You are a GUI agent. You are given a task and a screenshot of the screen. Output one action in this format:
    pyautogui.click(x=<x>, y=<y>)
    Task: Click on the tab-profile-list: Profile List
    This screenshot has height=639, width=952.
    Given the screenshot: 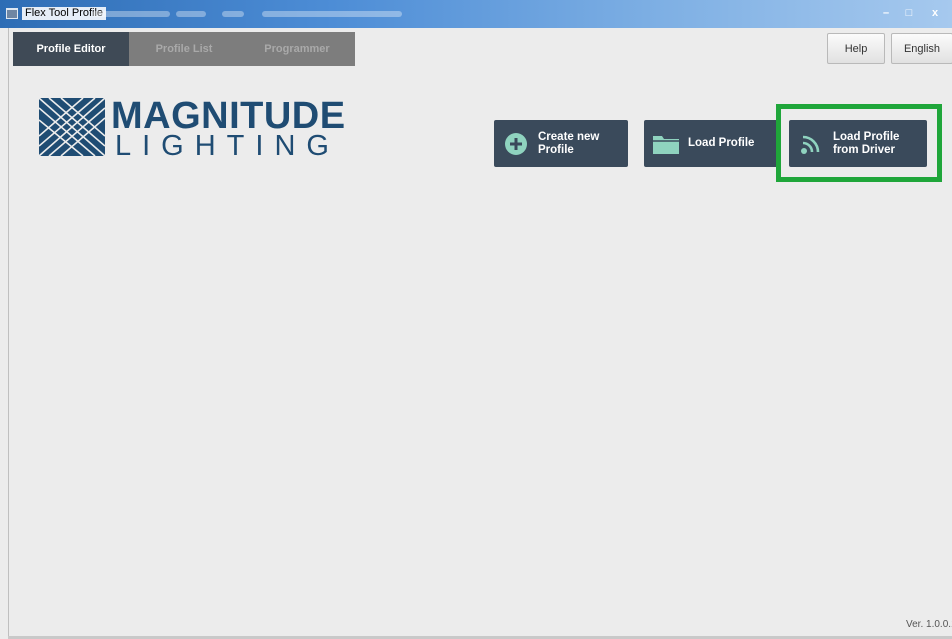 What is the action you would take?
    pyautogui.click(x=184, y=49)
    